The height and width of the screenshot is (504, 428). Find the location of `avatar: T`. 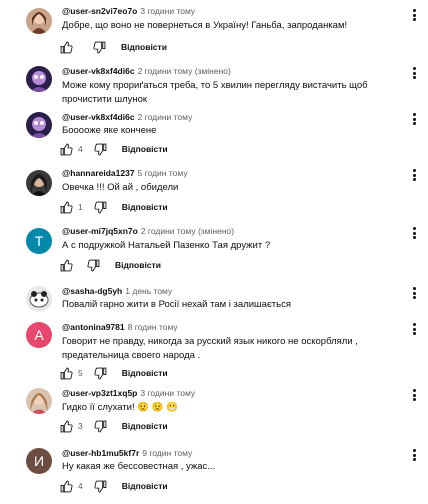

avatar: T is located at coordinates (39, 241).